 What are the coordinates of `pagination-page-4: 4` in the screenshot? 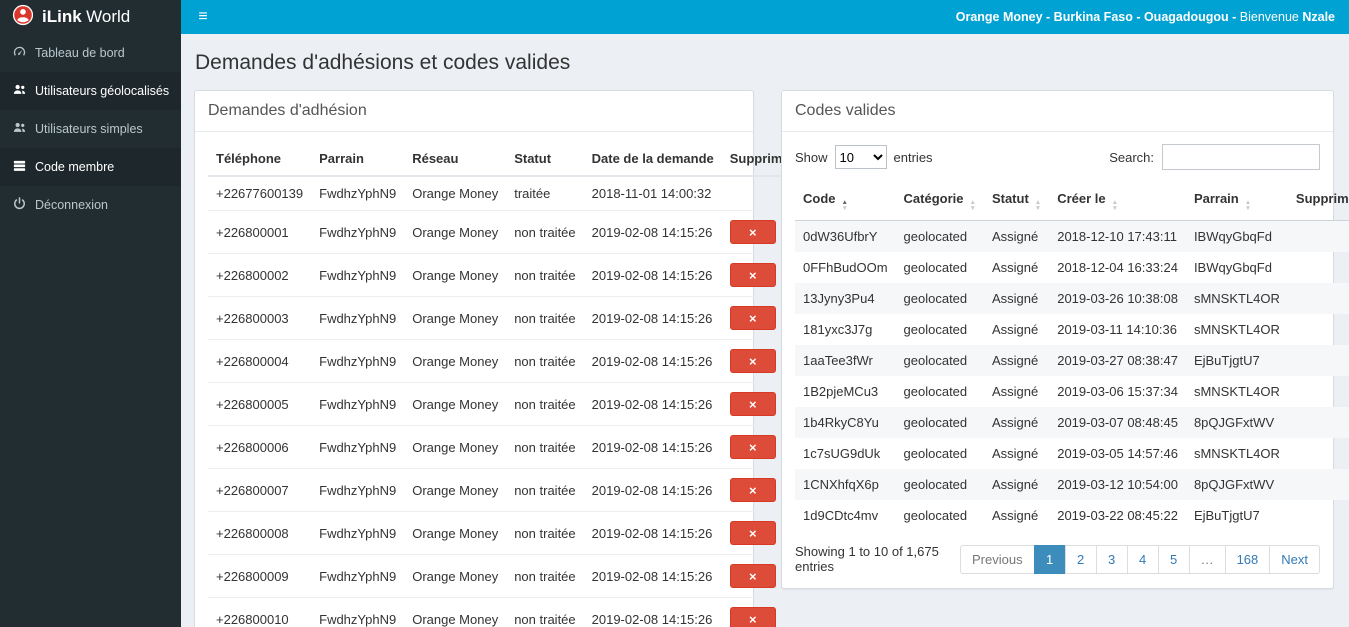 It's located at (1142, 559).